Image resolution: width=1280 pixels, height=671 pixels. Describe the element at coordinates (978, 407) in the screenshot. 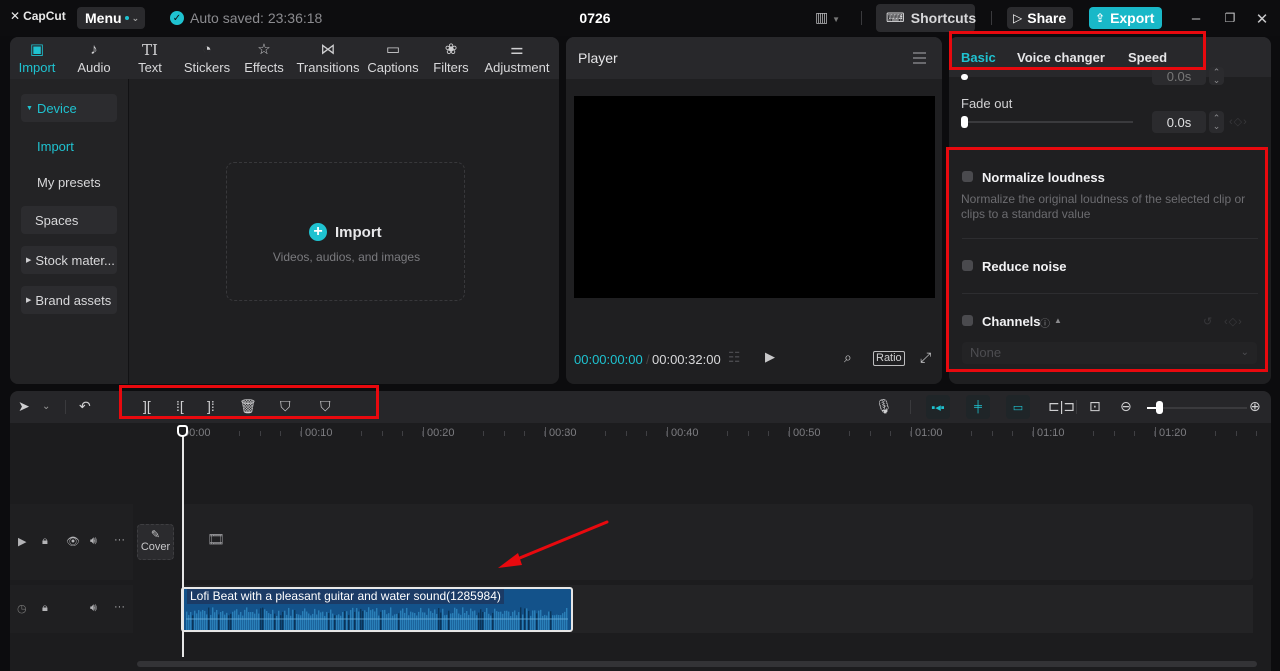

I see `auto-snap-icon: ╪` at that location.